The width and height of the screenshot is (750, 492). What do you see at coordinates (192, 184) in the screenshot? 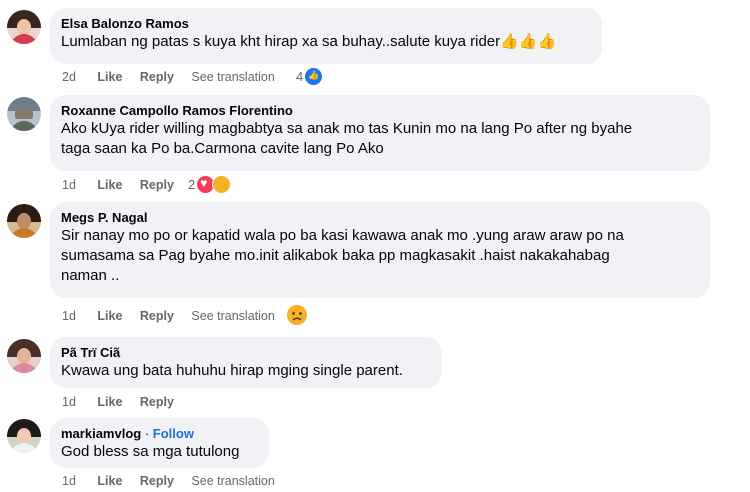
I see `reaction-count: 2` at bounding box center [192, 184].